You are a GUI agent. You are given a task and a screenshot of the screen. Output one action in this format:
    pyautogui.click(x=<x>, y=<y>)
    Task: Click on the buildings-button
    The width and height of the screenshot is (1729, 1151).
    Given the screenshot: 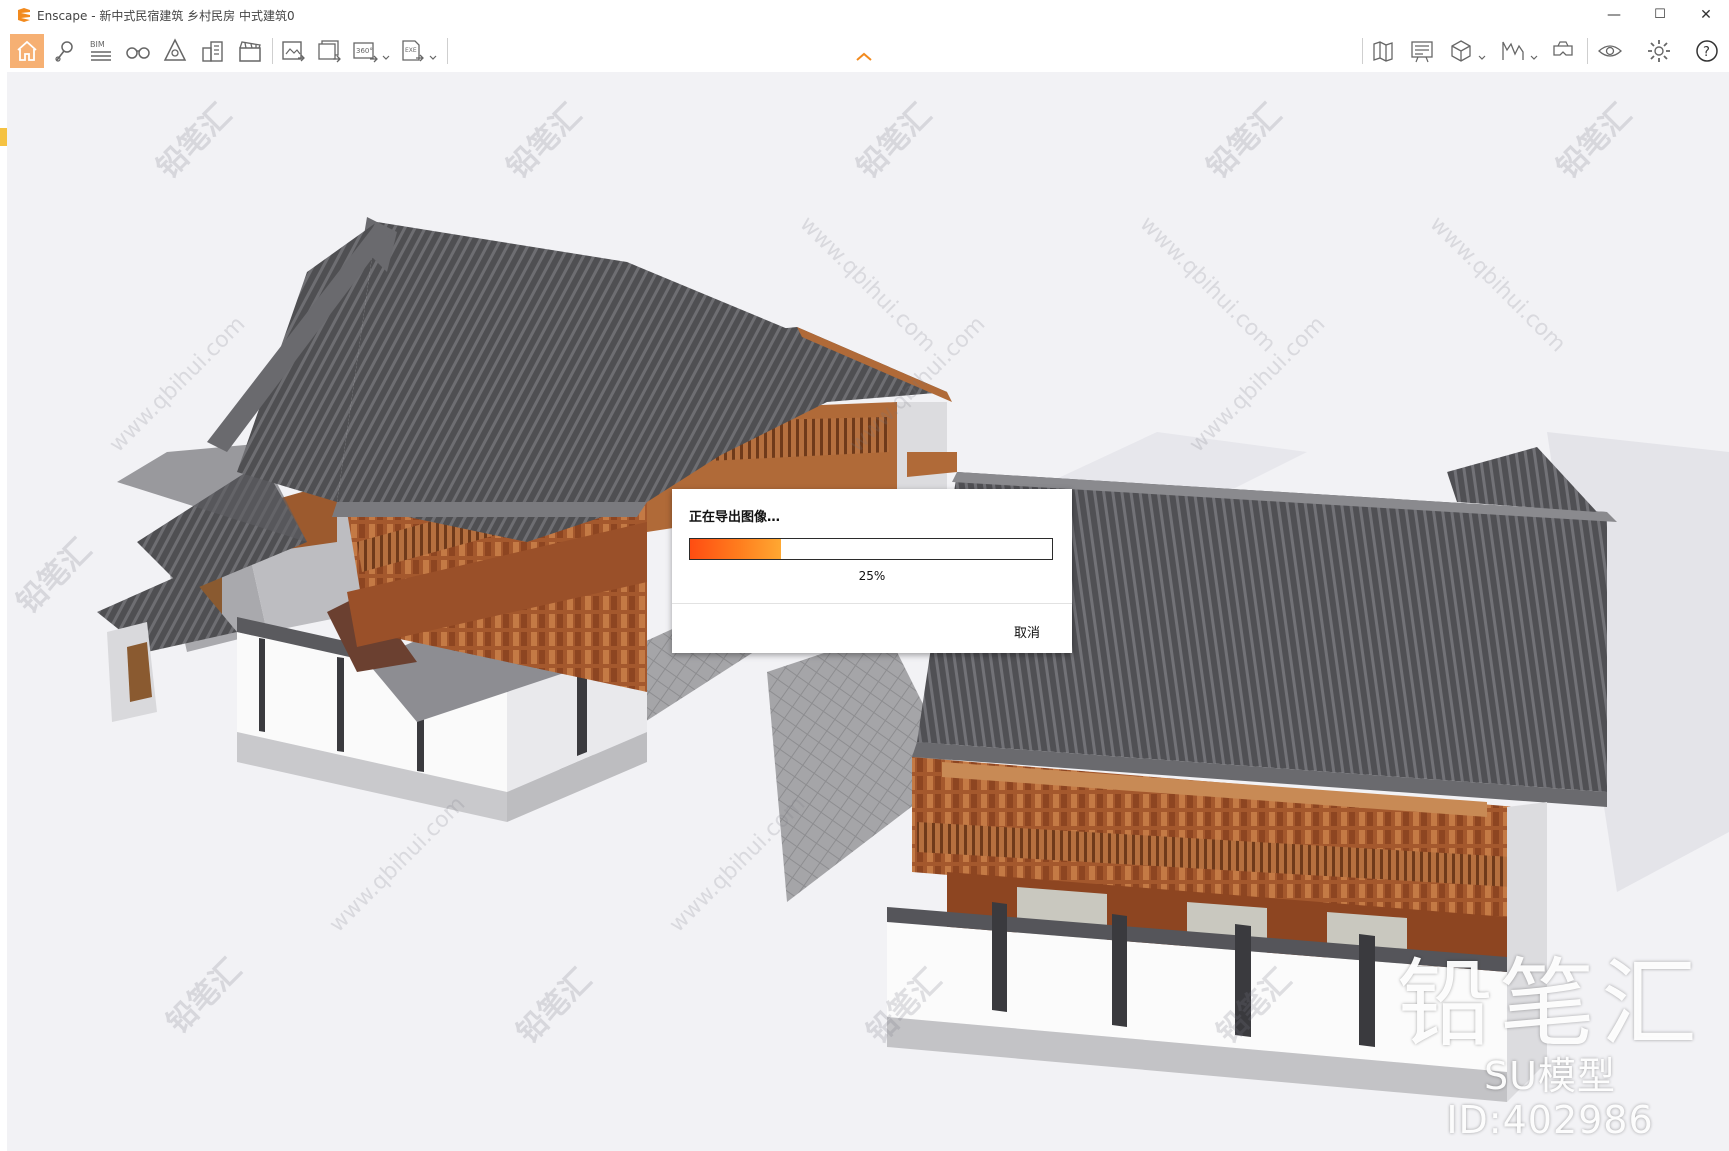 What is the action you would take?
    pyautogui.click(x=213, y=51)
    